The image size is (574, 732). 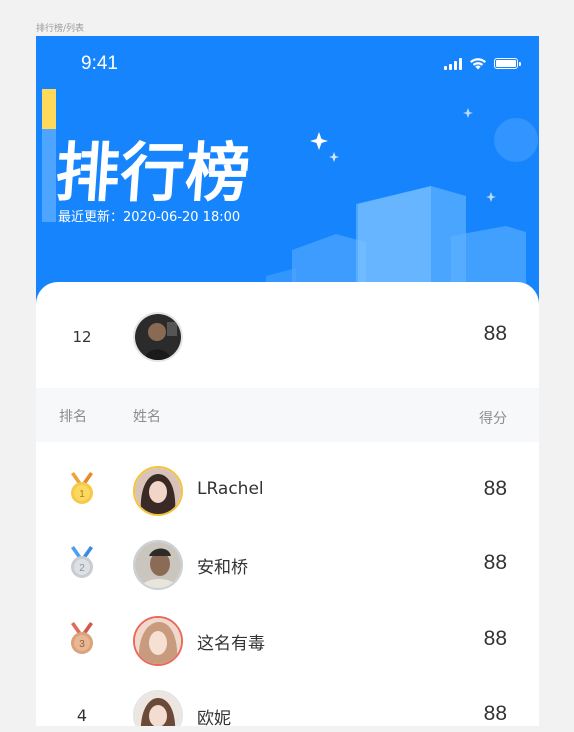 I want to click on frame-label: 排行榜/列表, so click(x=60, y=29).